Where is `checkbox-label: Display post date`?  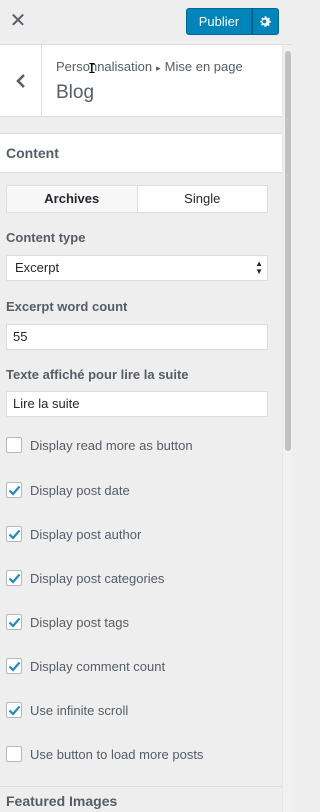
checkbox-label: Display post date is located at coordinates (80, 490).